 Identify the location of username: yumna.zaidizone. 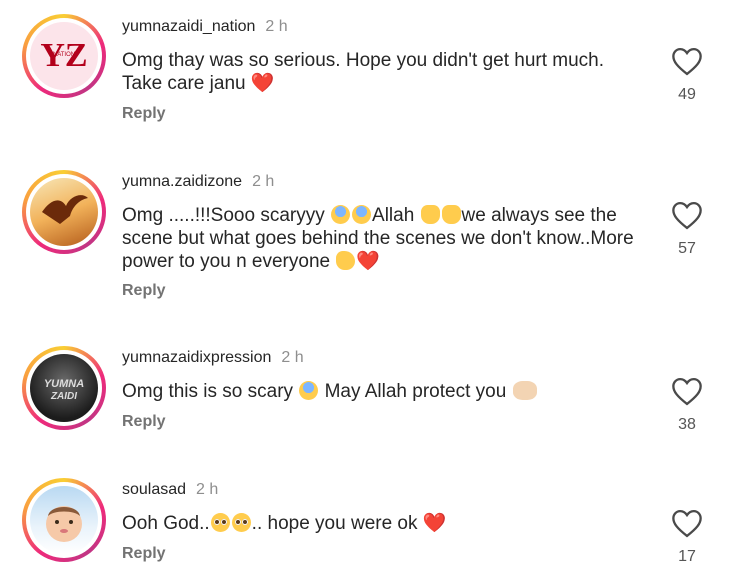
(182, 181).